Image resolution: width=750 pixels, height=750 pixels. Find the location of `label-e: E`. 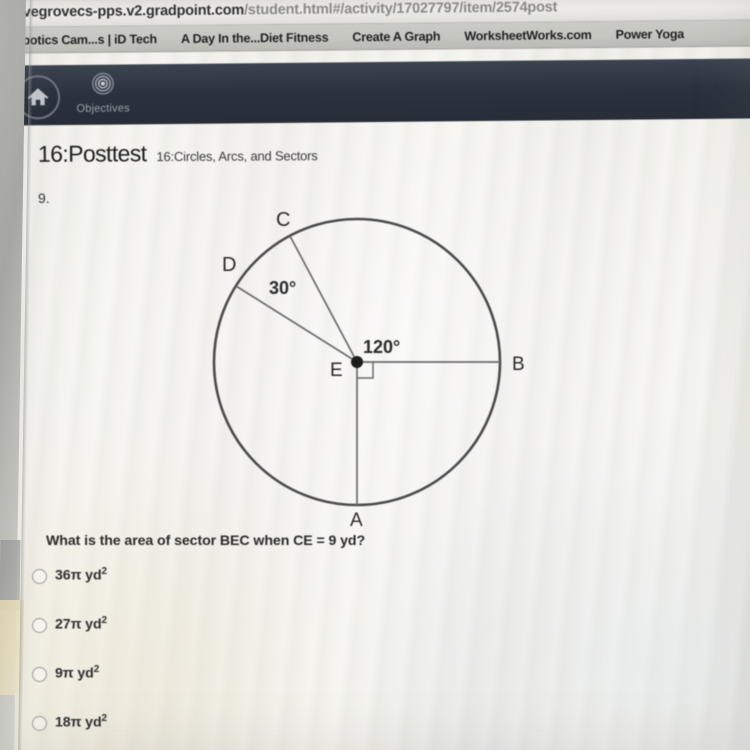

label-e: E is located at coordinates (336, 370).